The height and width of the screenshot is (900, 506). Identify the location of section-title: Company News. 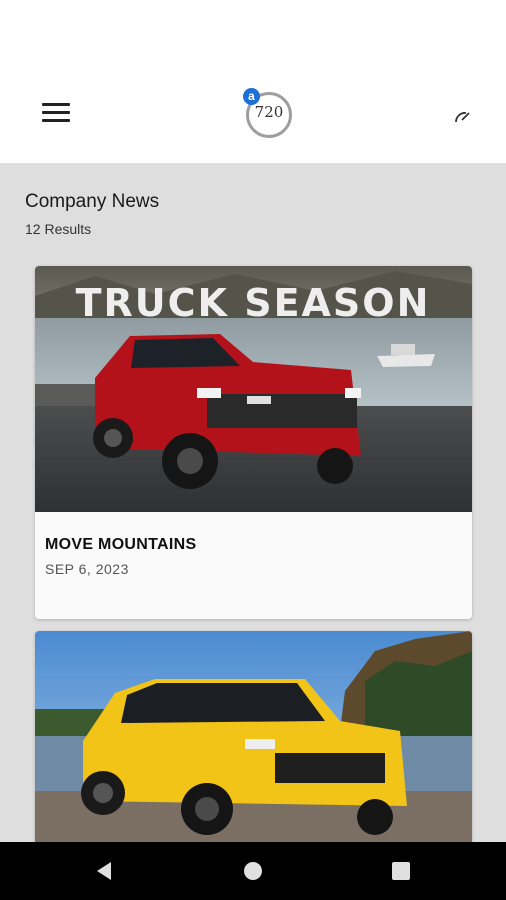
(92, 201).